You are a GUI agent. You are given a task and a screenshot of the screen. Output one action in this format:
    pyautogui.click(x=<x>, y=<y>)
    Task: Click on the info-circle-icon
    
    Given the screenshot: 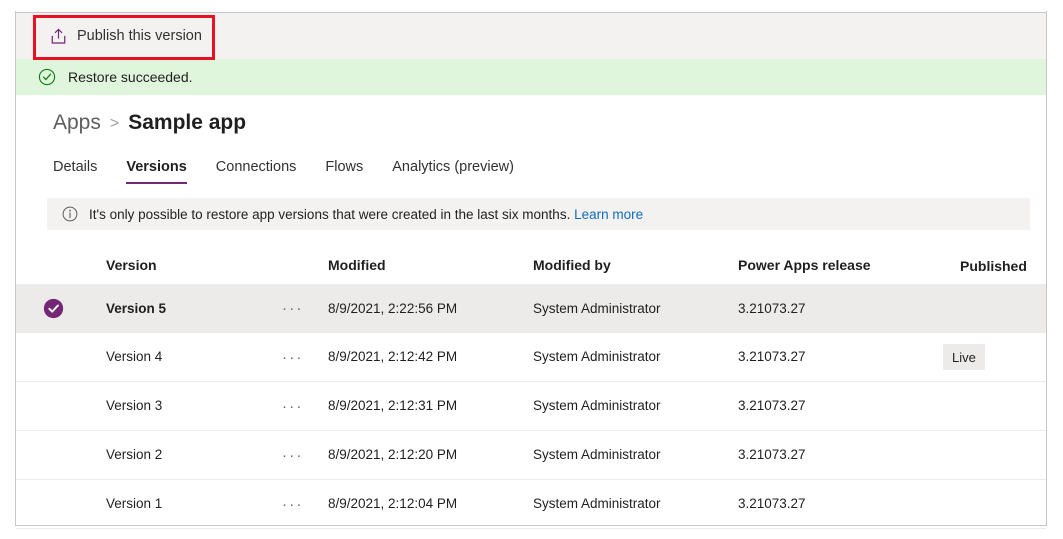 What is the action you would take?
    pyautogui.click(x=70, y=214)
    